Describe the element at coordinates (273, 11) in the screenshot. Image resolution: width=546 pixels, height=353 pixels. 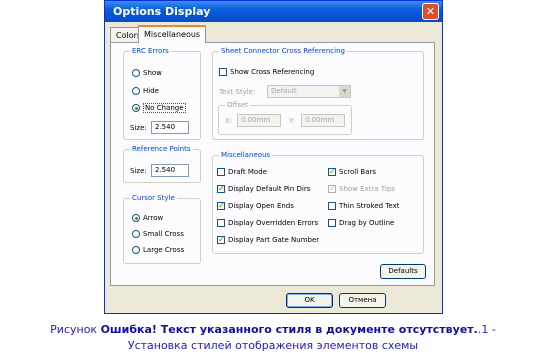
I see `title-bar: Options Display ✕` at that location.